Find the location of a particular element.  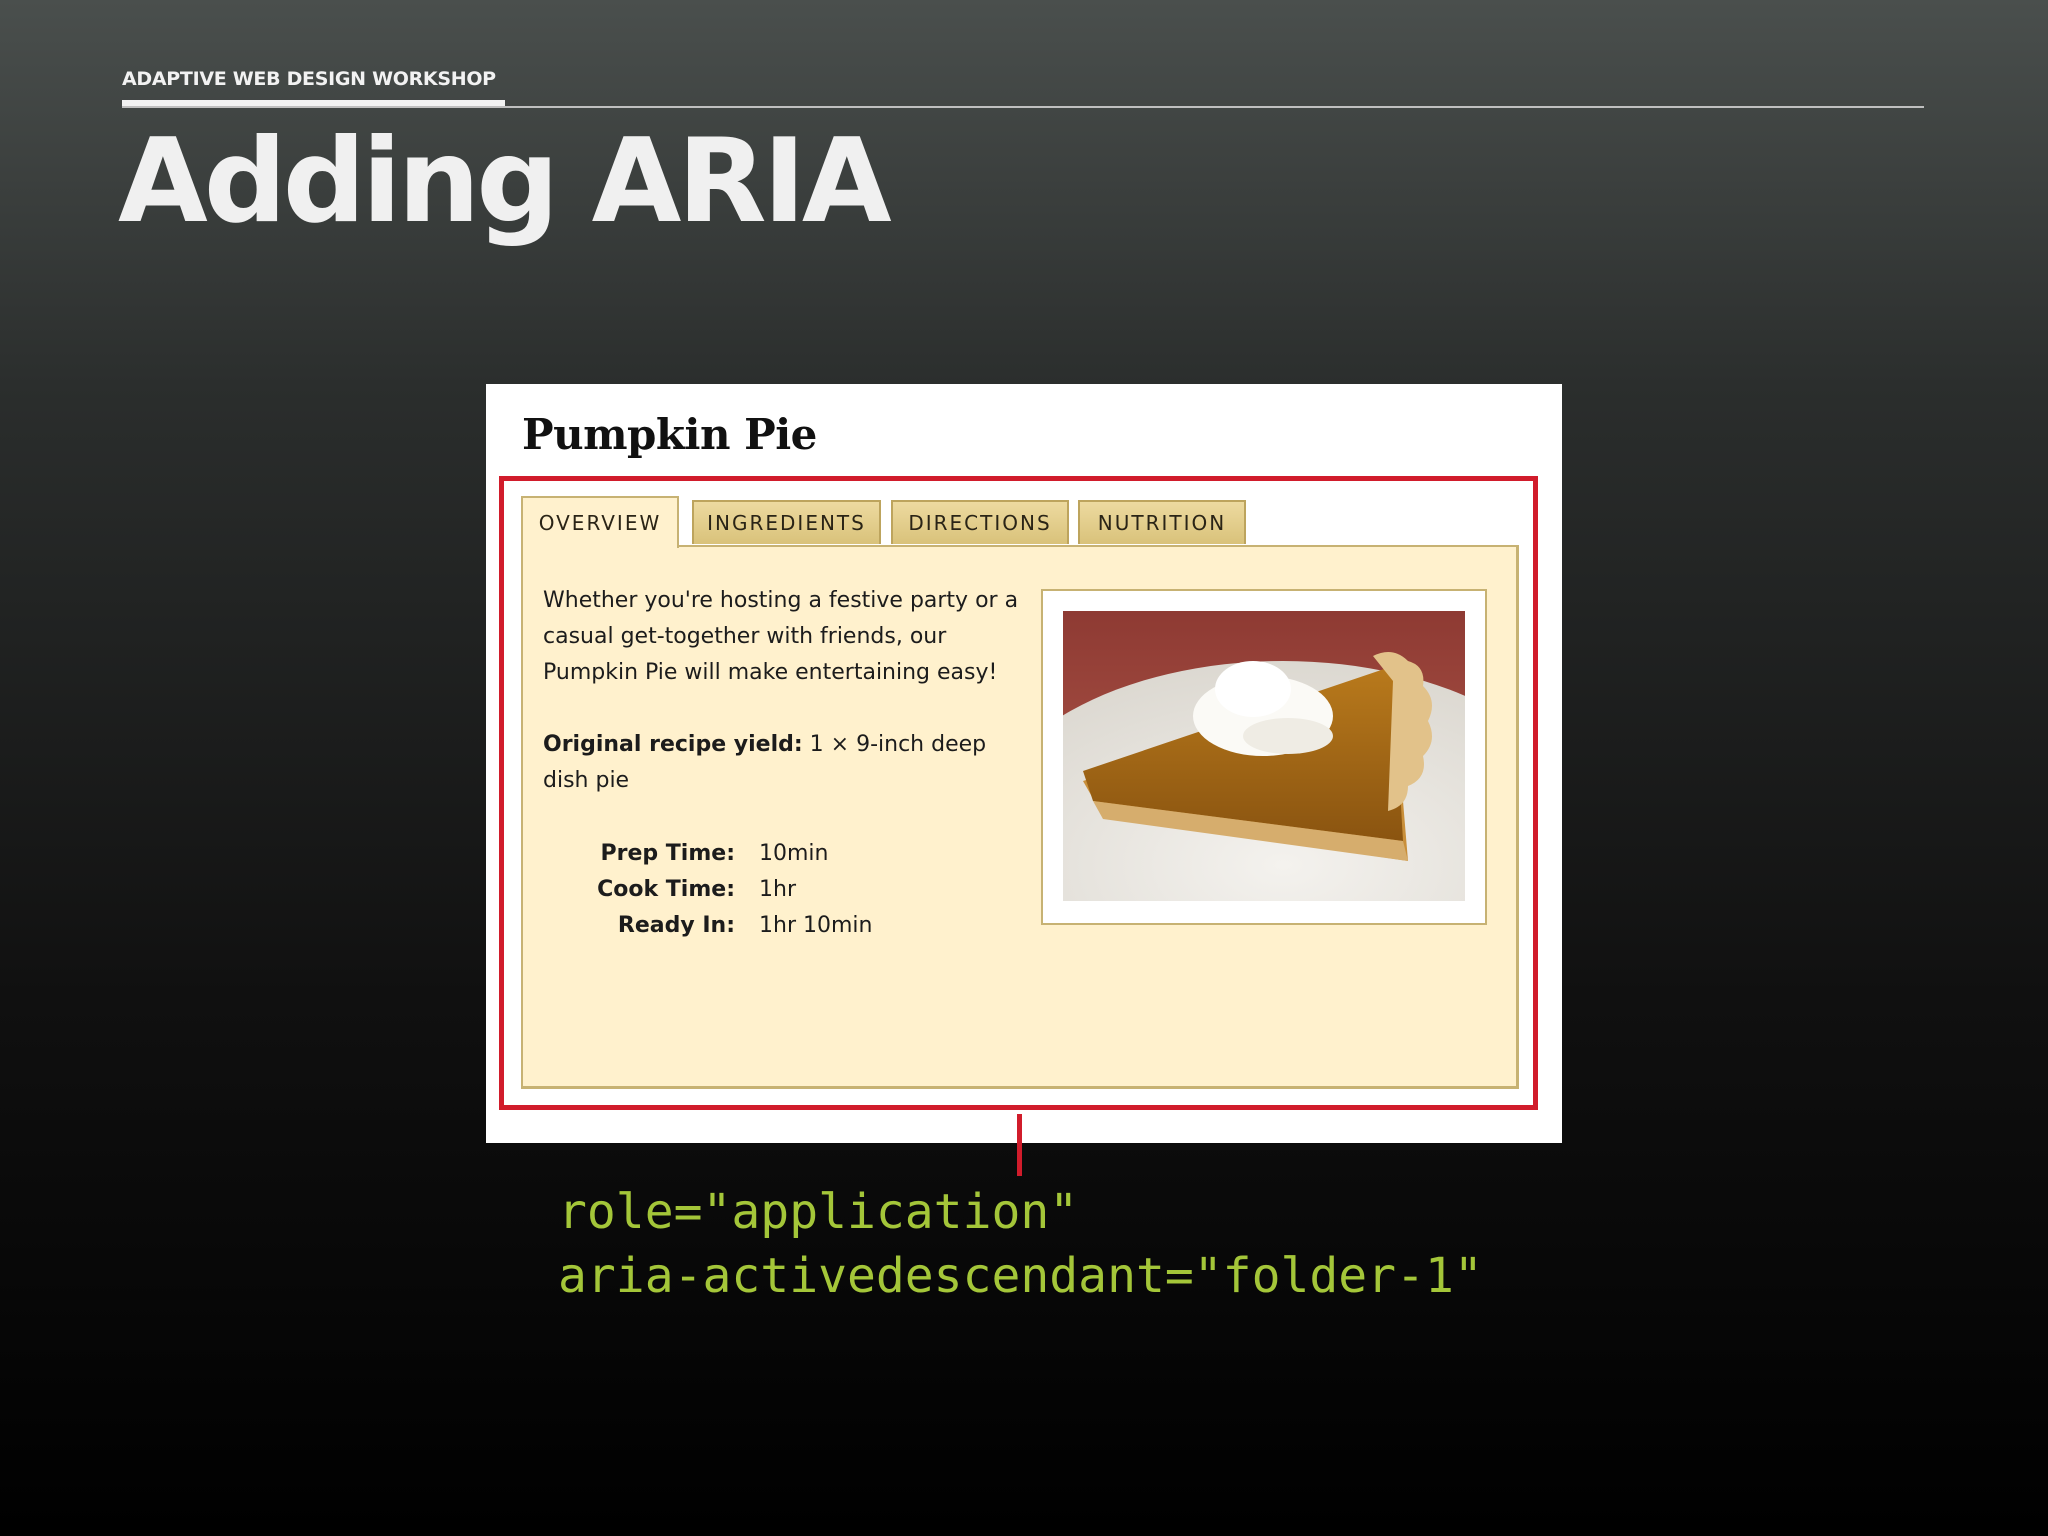

ready-in-value: 1hr 10min is located at coordinates (816, 925).